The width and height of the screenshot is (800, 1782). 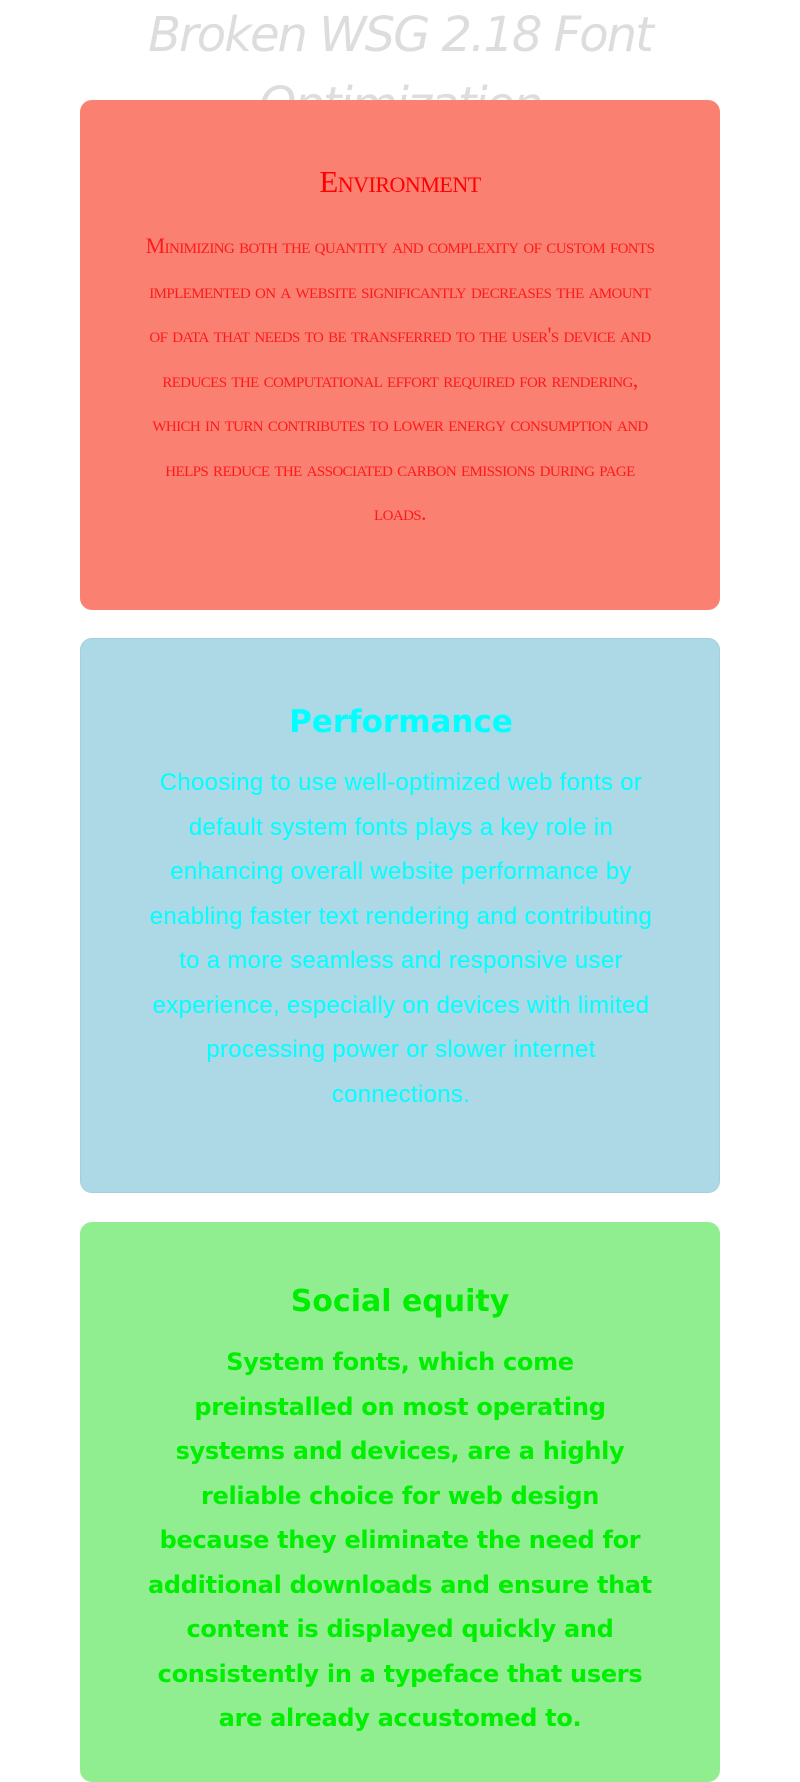 I want to click on social-equity-heading: Social equity, so click(x=400, y=1301).